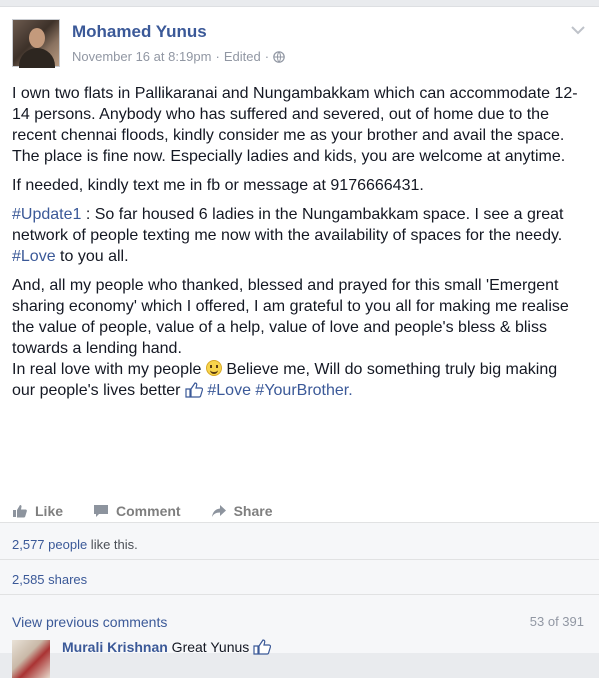 The image size is (599, 678). I want to click on comment-count: 53 of 391, so click(556, 621).